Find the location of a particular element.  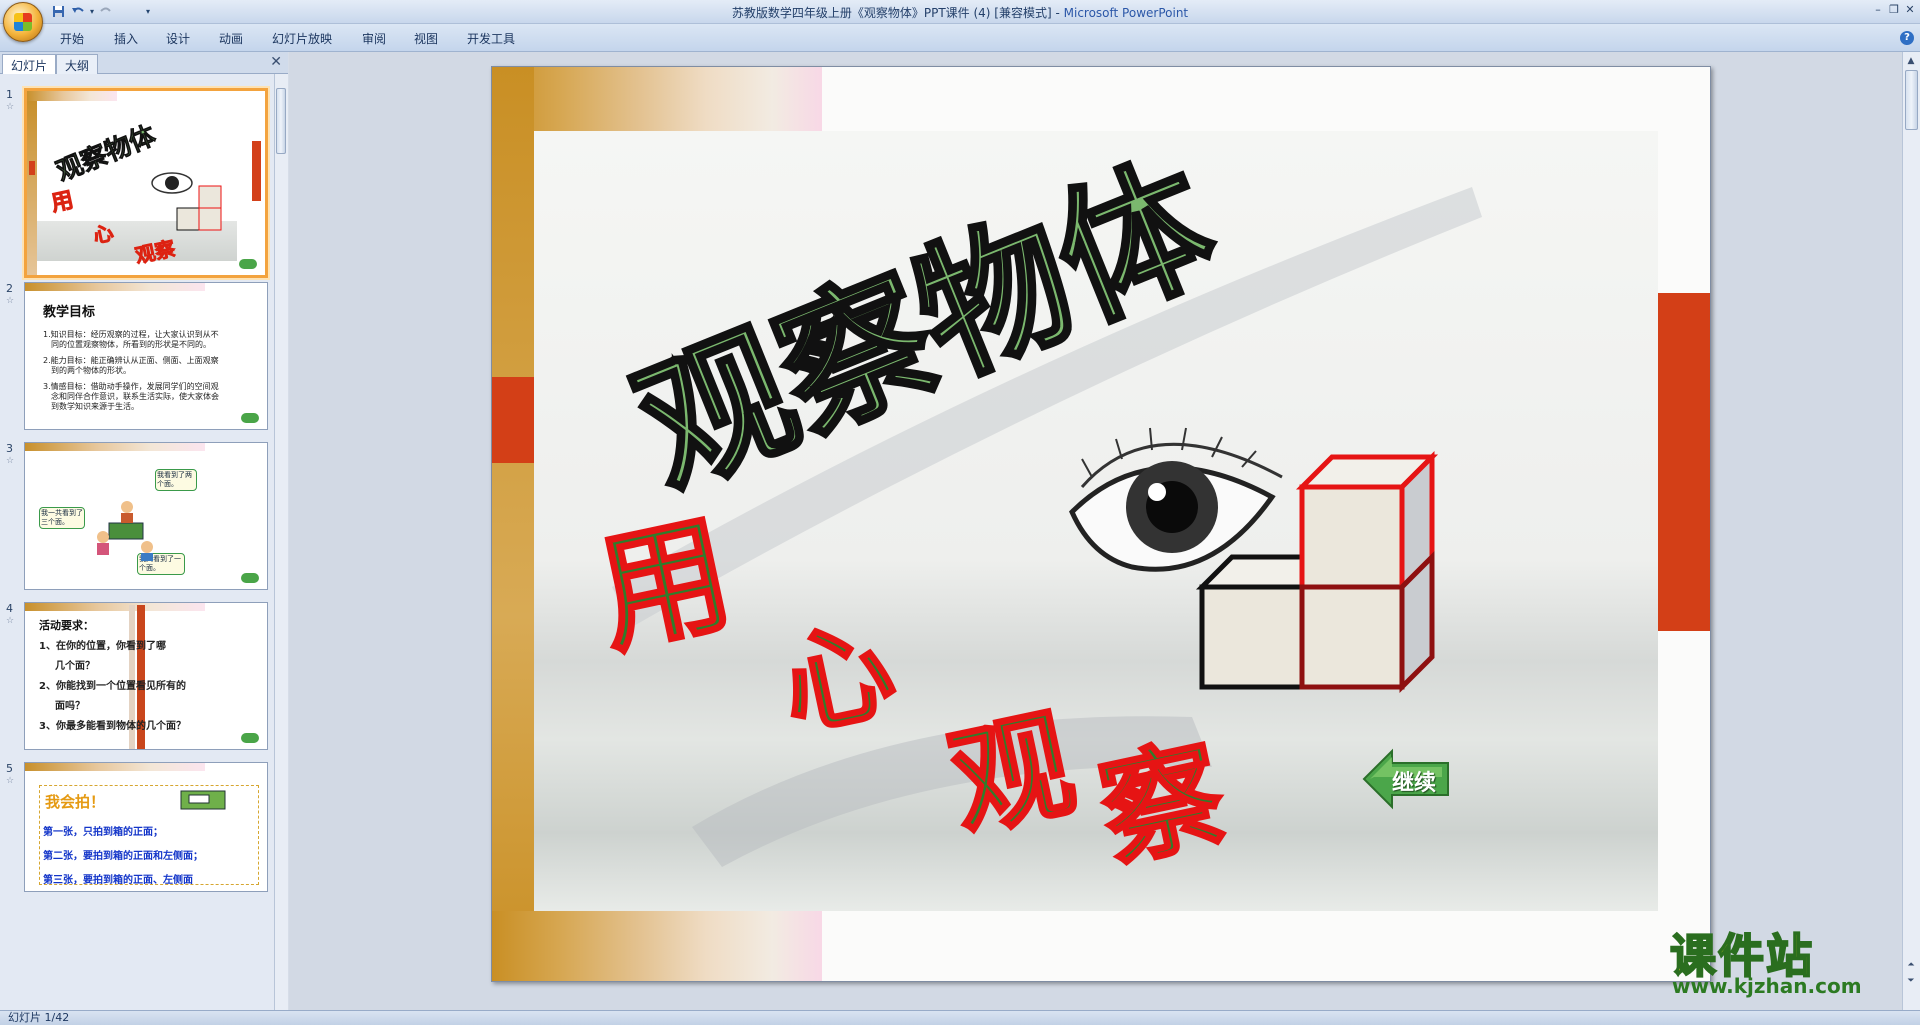

thumb-line: 到的两个物体的形状。 is located at coordinates (91, 370).